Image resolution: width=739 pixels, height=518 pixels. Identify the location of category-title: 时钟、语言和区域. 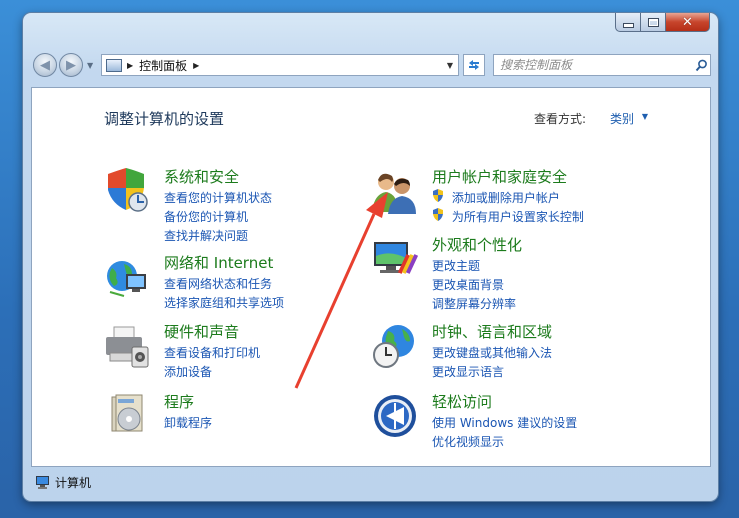
(492, 331).